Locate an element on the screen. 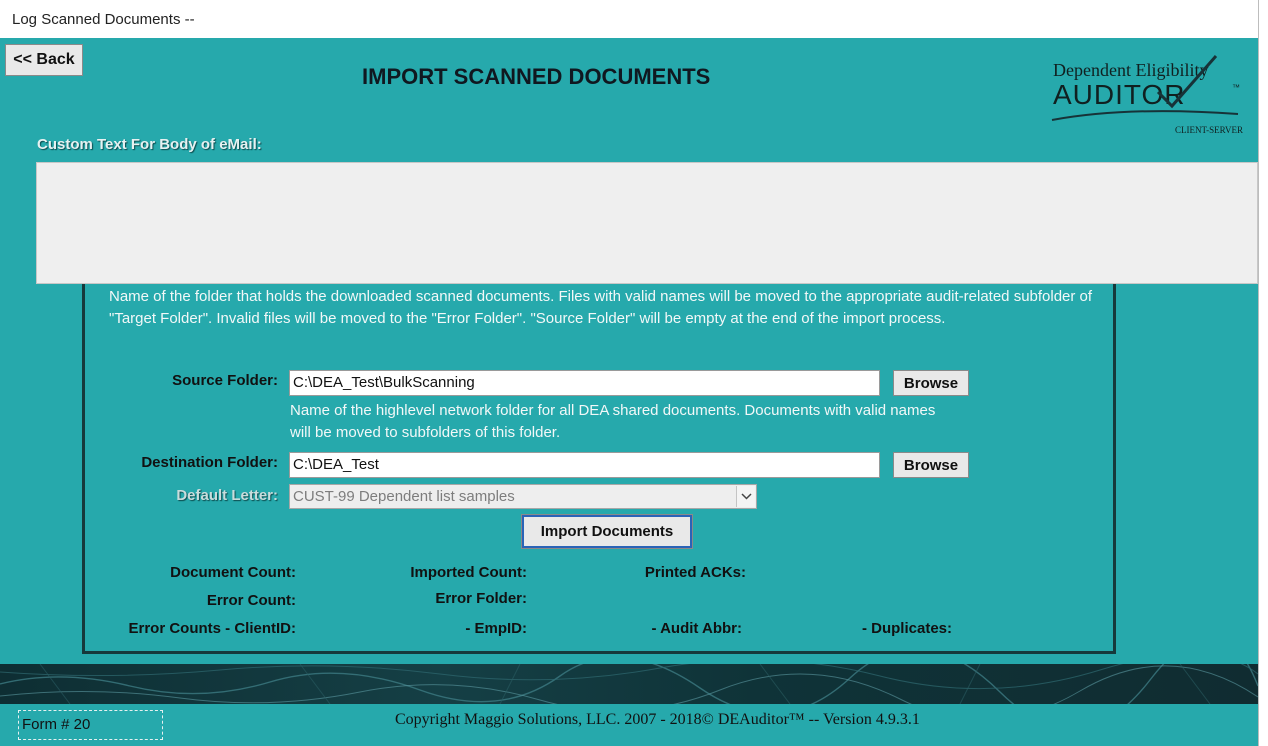 The width and height of the screenshot is (1268, 746). window-titlebar: Log Scanned Documents -- is located at coordinates (629, 19).